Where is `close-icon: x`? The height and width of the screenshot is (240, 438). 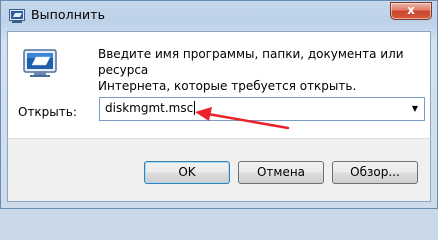
close-icon: x is located at coordinates (411, 10).